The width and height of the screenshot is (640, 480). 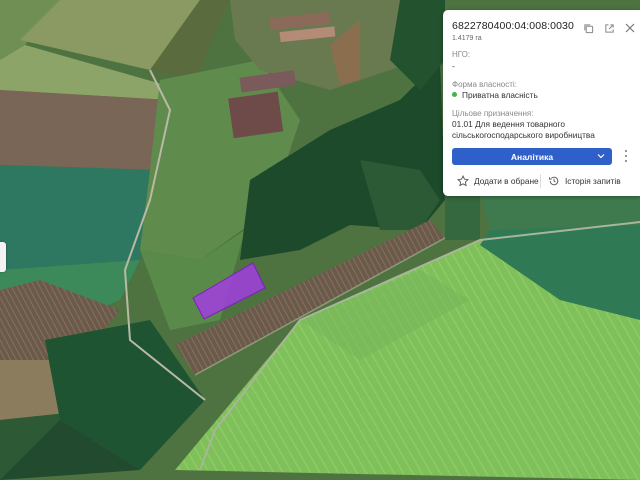 I want to click on analytics-button-label: Аналітика, so click(x=532, y=156).